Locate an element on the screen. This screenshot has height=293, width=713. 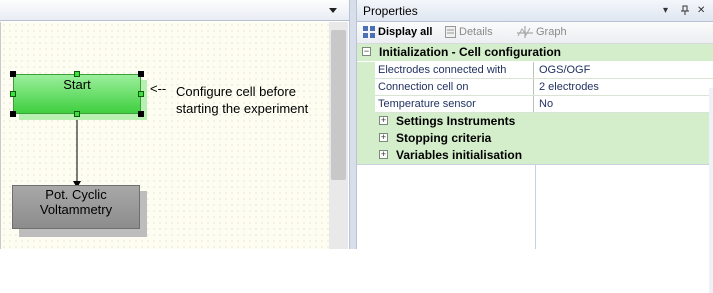
scrollbar-thumb is located at coordinates (338, 105).